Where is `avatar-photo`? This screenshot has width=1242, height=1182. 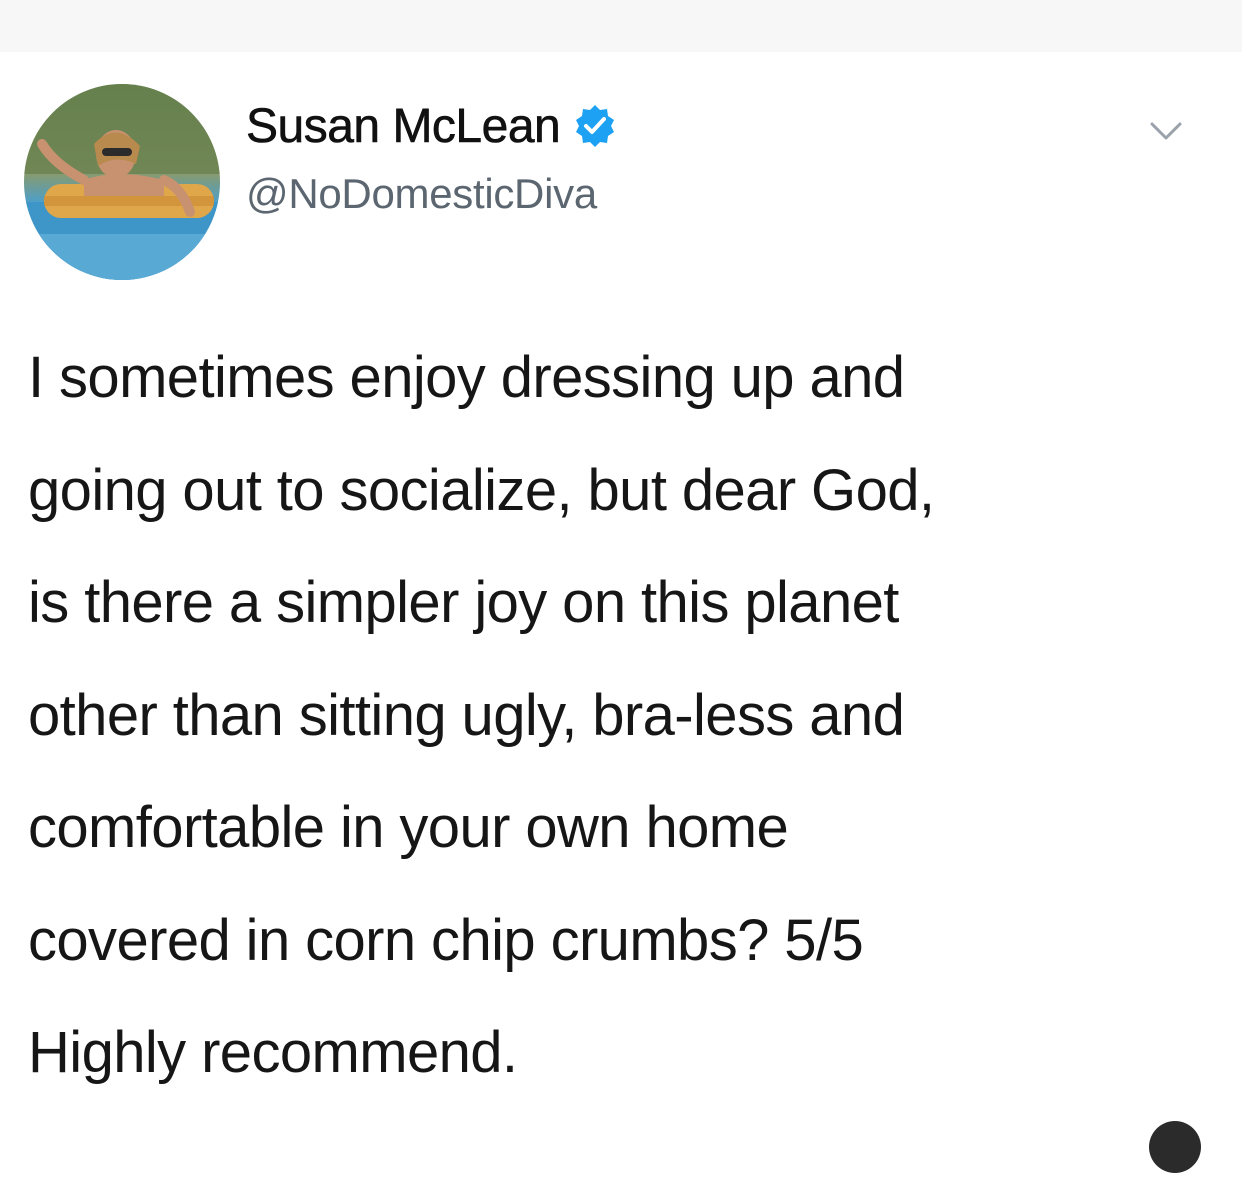 avatar-photo is located at coordinates (122, 182).